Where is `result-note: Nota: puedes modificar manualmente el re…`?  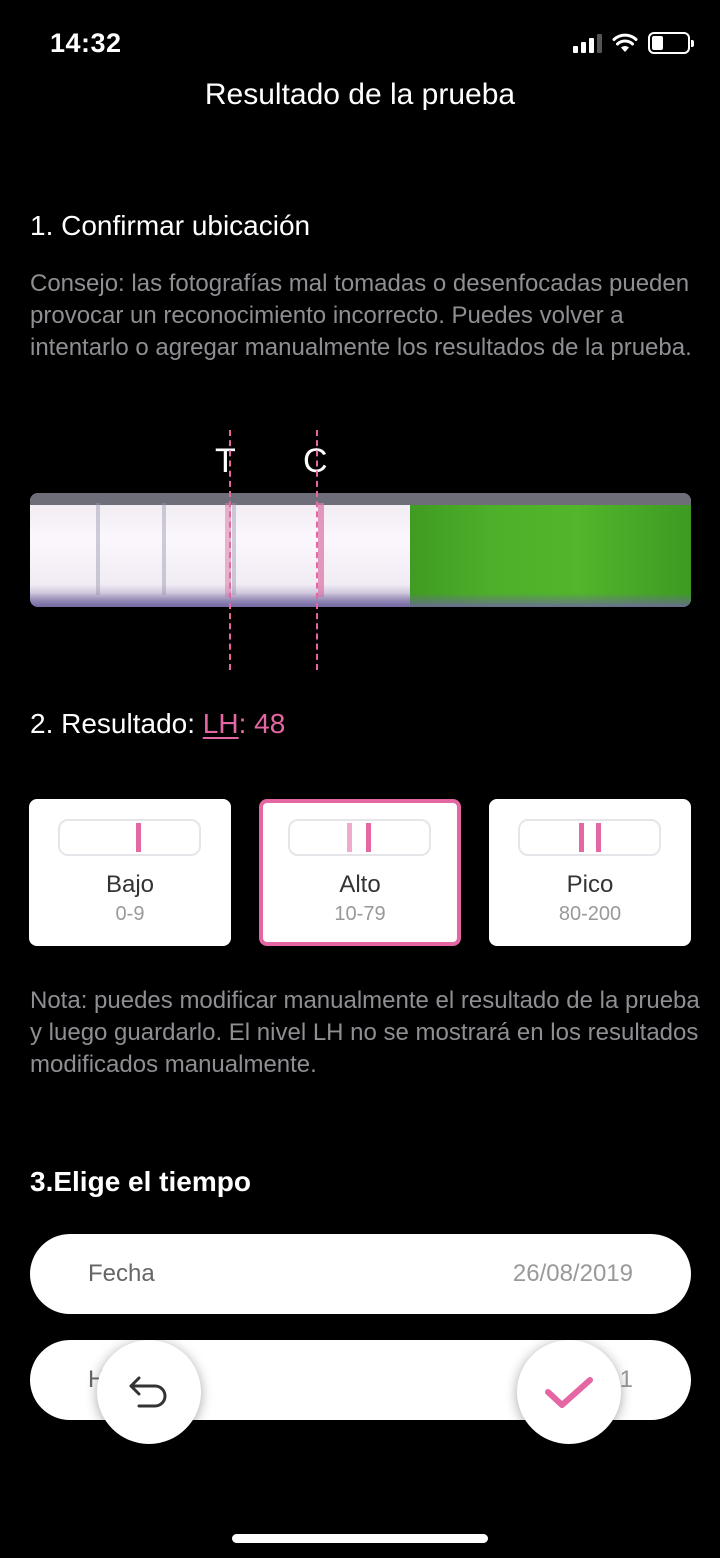 result-note: Nota: puedes modificar manualmente el re… is located at coordinates (365, 1032).